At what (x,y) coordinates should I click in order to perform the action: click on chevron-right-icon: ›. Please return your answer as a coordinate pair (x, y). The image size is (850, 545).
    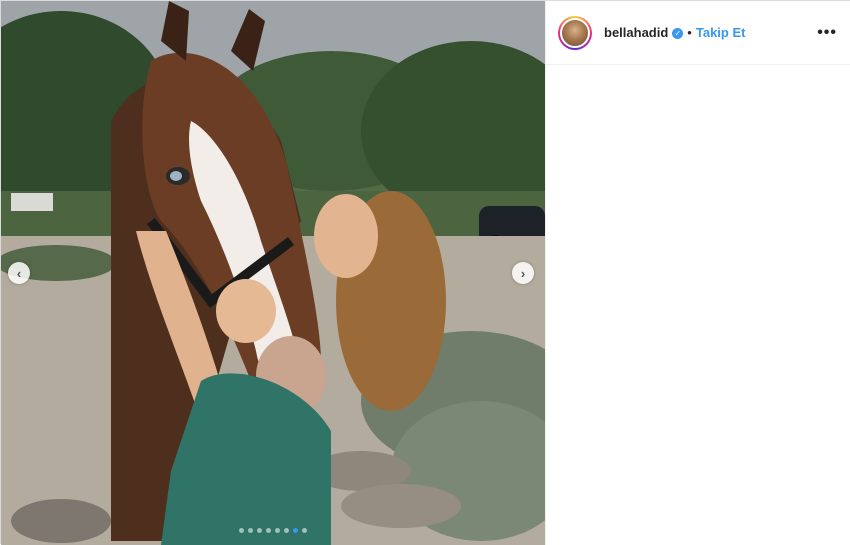
    Looking at the image, I should click on (523, 273).